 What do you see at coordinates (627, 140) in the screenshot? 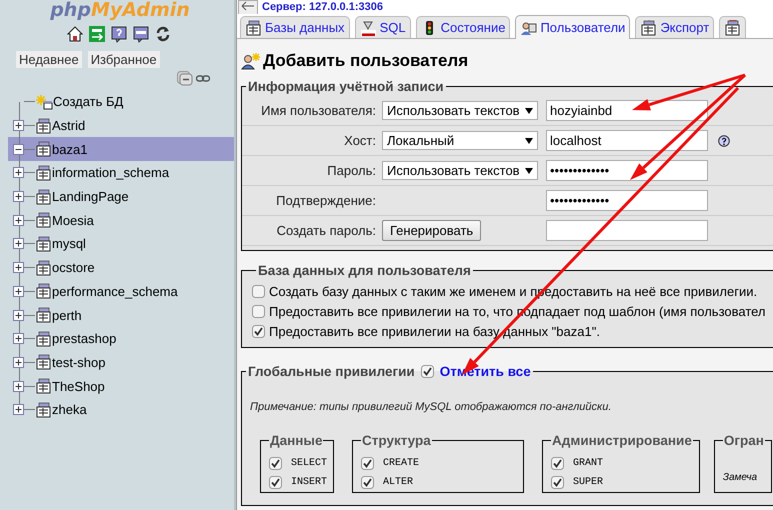
I see `input-field: localhost` at bounding box center [627, 140].